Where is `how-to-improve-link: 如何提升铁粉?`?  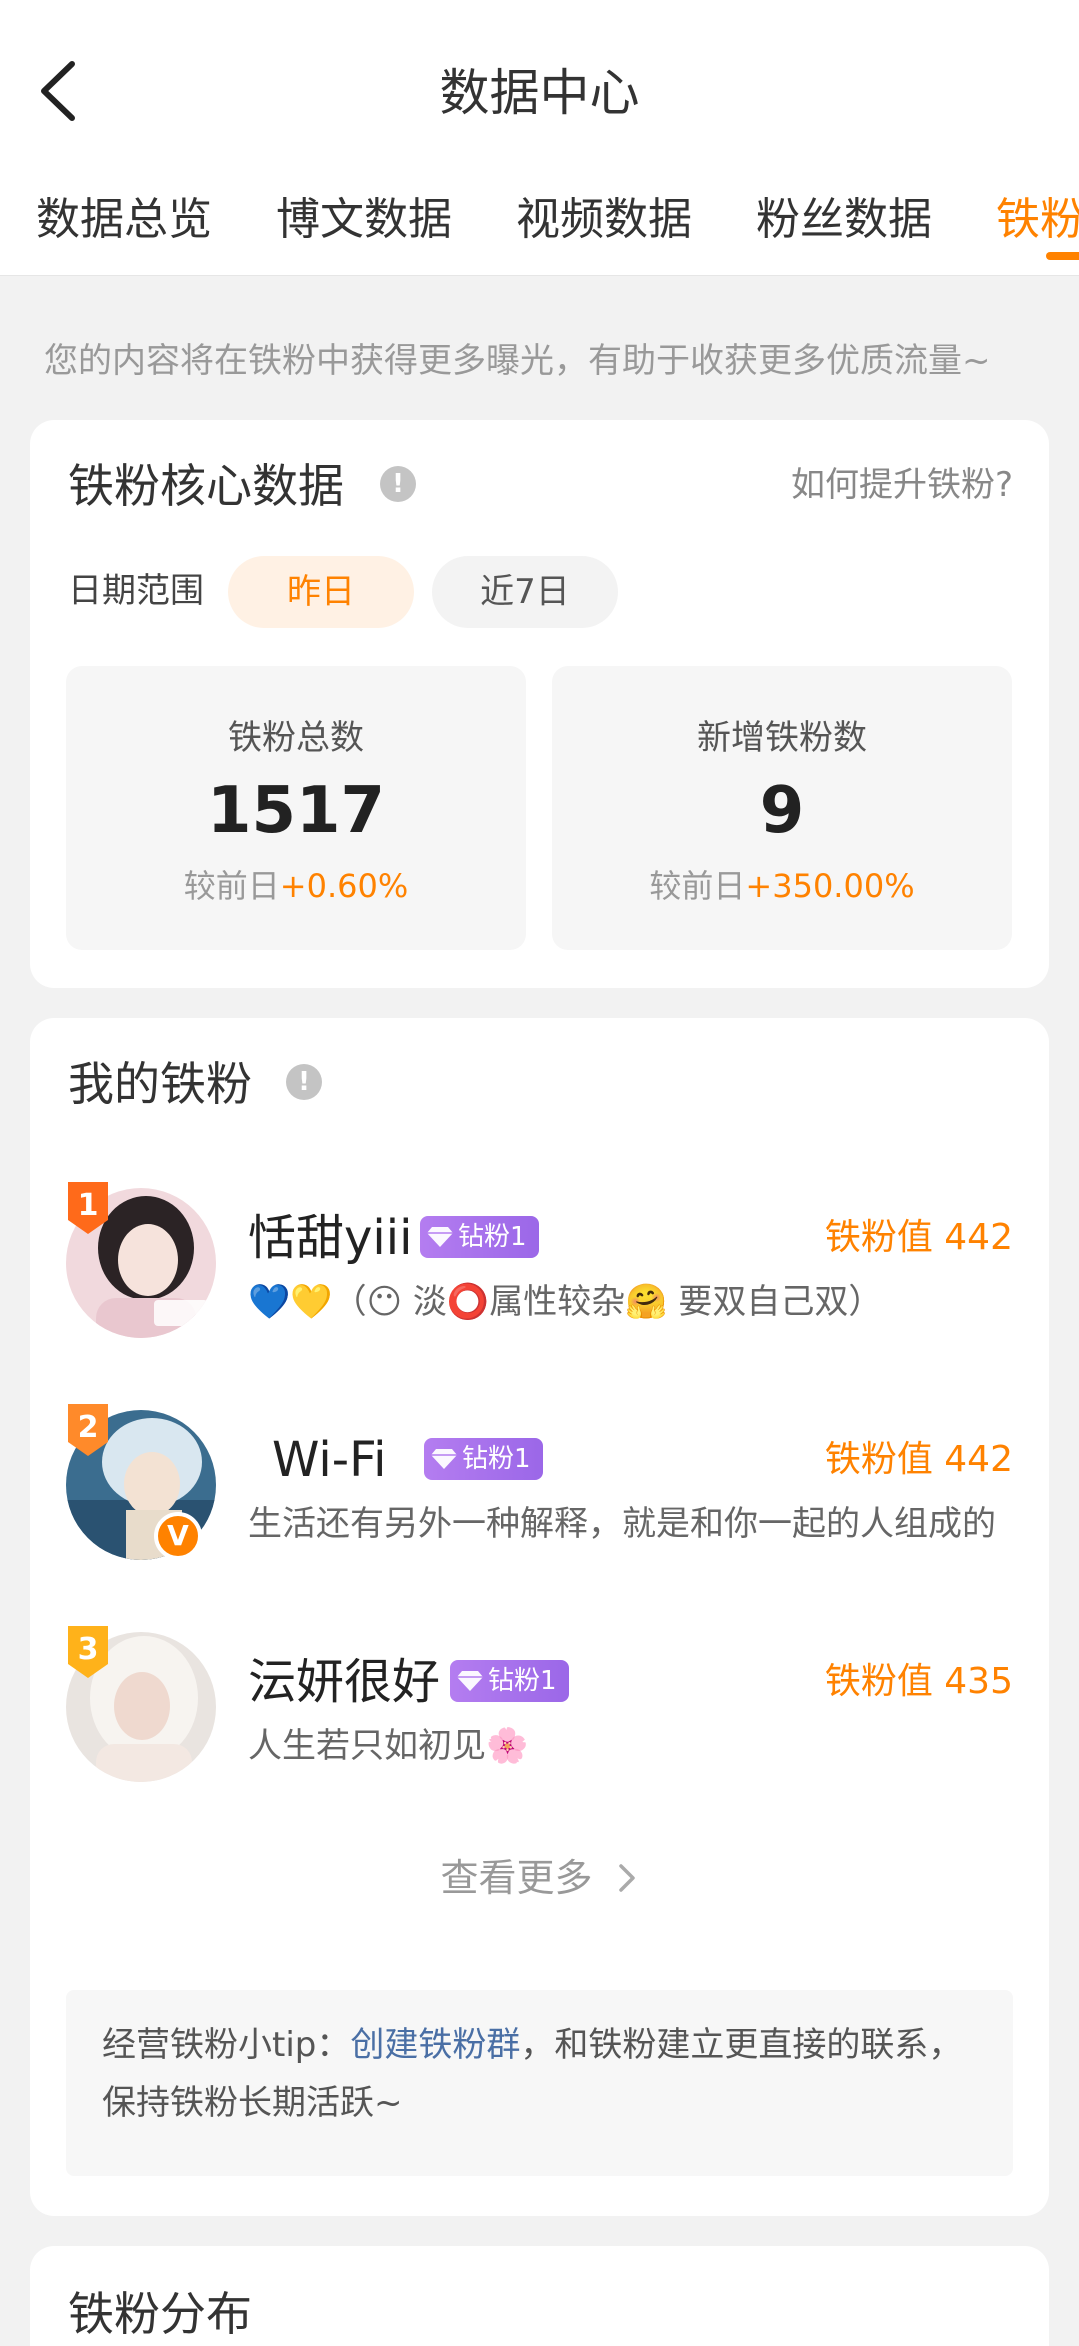
how-to-improve-link: 如何提升铁粉? is located at coordinates (902, 485).